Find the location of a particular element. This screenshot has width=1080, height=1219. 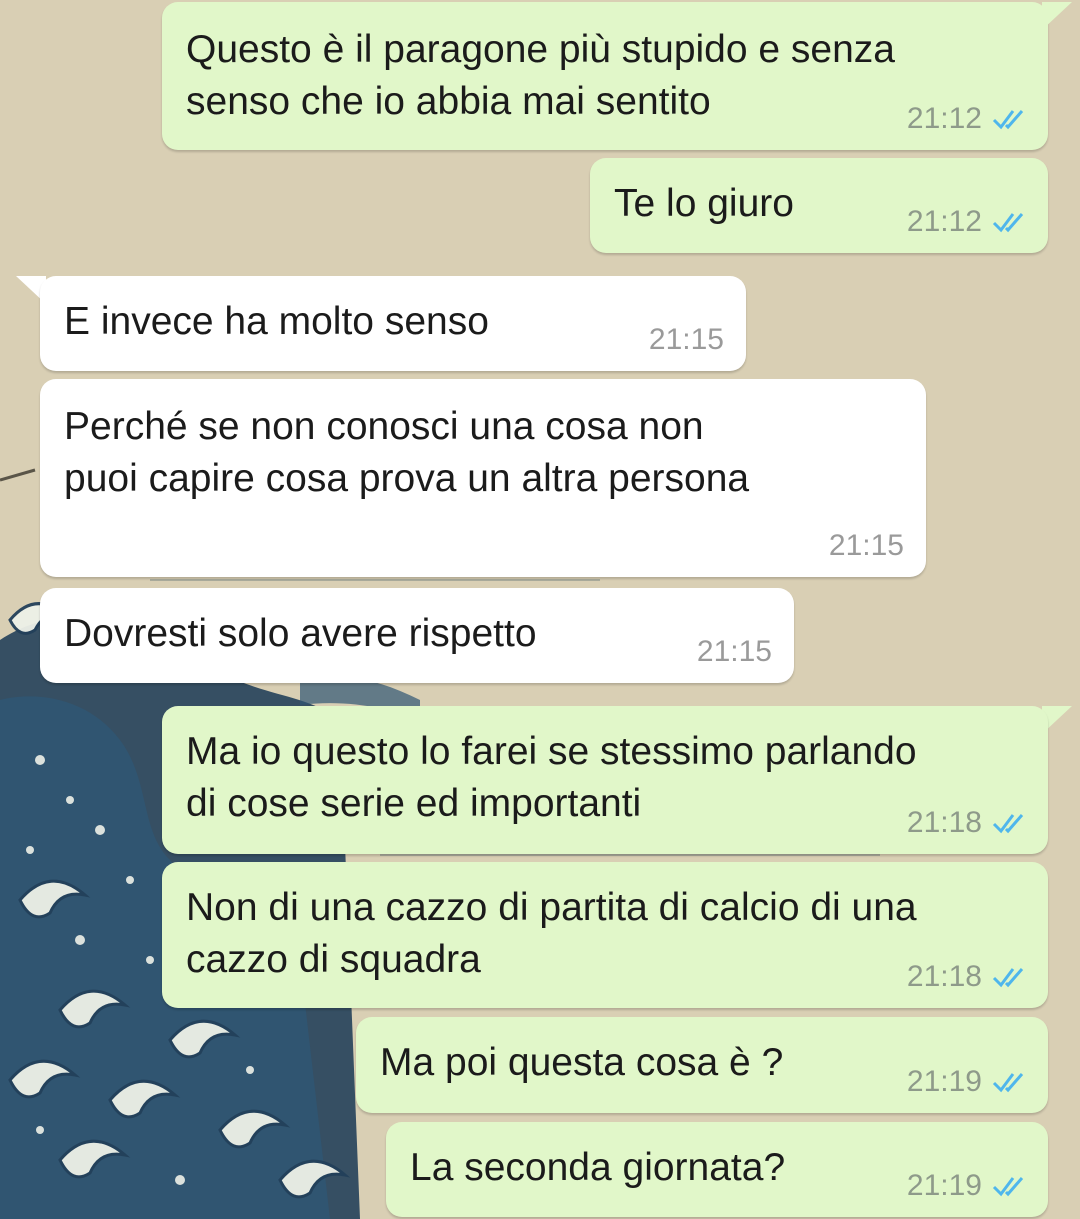

message-bubble-outgoing: Te lo giuro 21:12 is located at coordinates (819, 205).